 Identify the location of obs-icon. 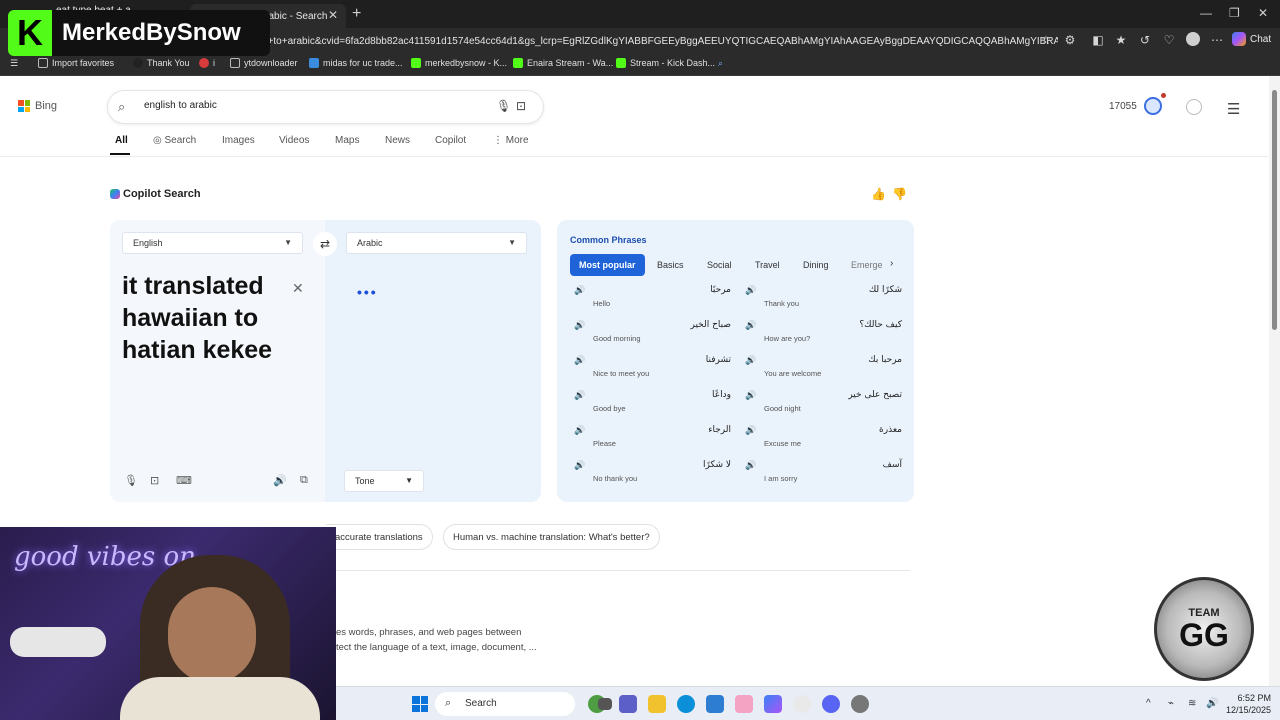
(860, 704).